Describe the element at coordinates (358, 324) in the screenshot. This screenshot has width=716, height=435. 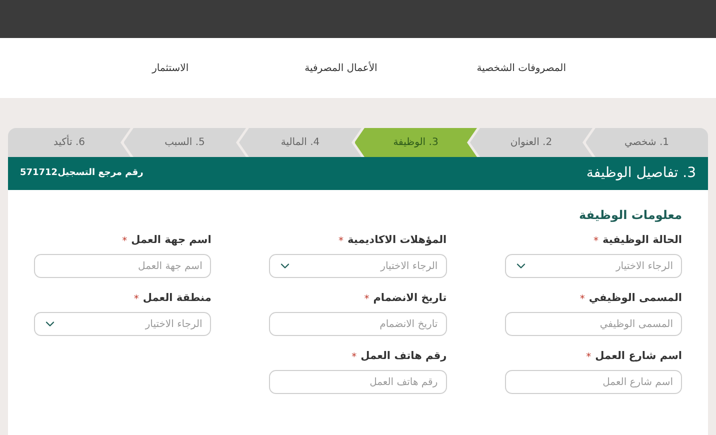
I see `input-field: تاريخ الانضمام` at that location.